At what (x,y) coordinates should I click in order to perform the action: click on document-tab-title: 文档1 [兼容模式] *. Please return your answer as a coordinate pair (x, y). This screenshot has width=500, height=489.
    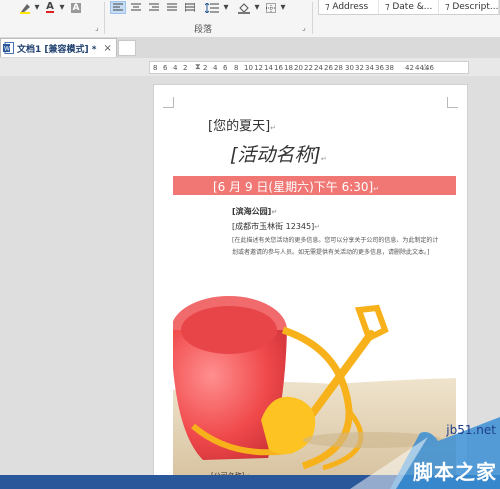
    Looking at the image, I should click on (57, 49).